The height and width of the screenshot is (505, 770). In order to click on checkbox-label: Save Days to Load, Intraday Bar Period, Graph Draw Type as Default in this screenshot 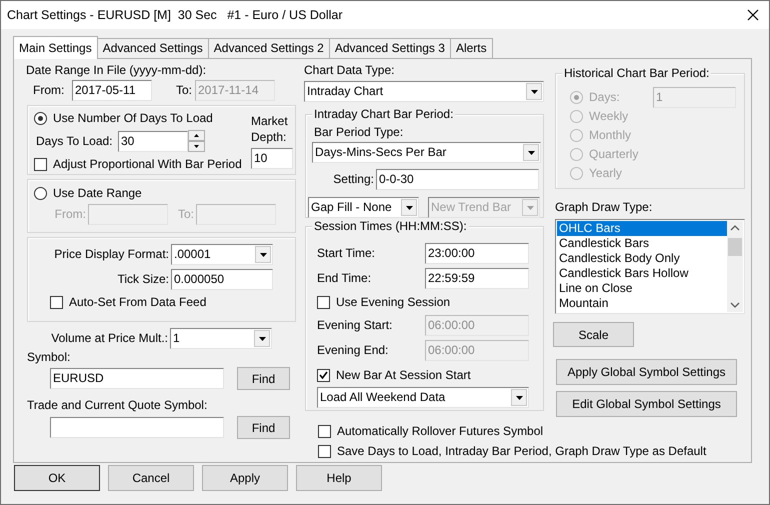, I will do `click(521, 451)`.